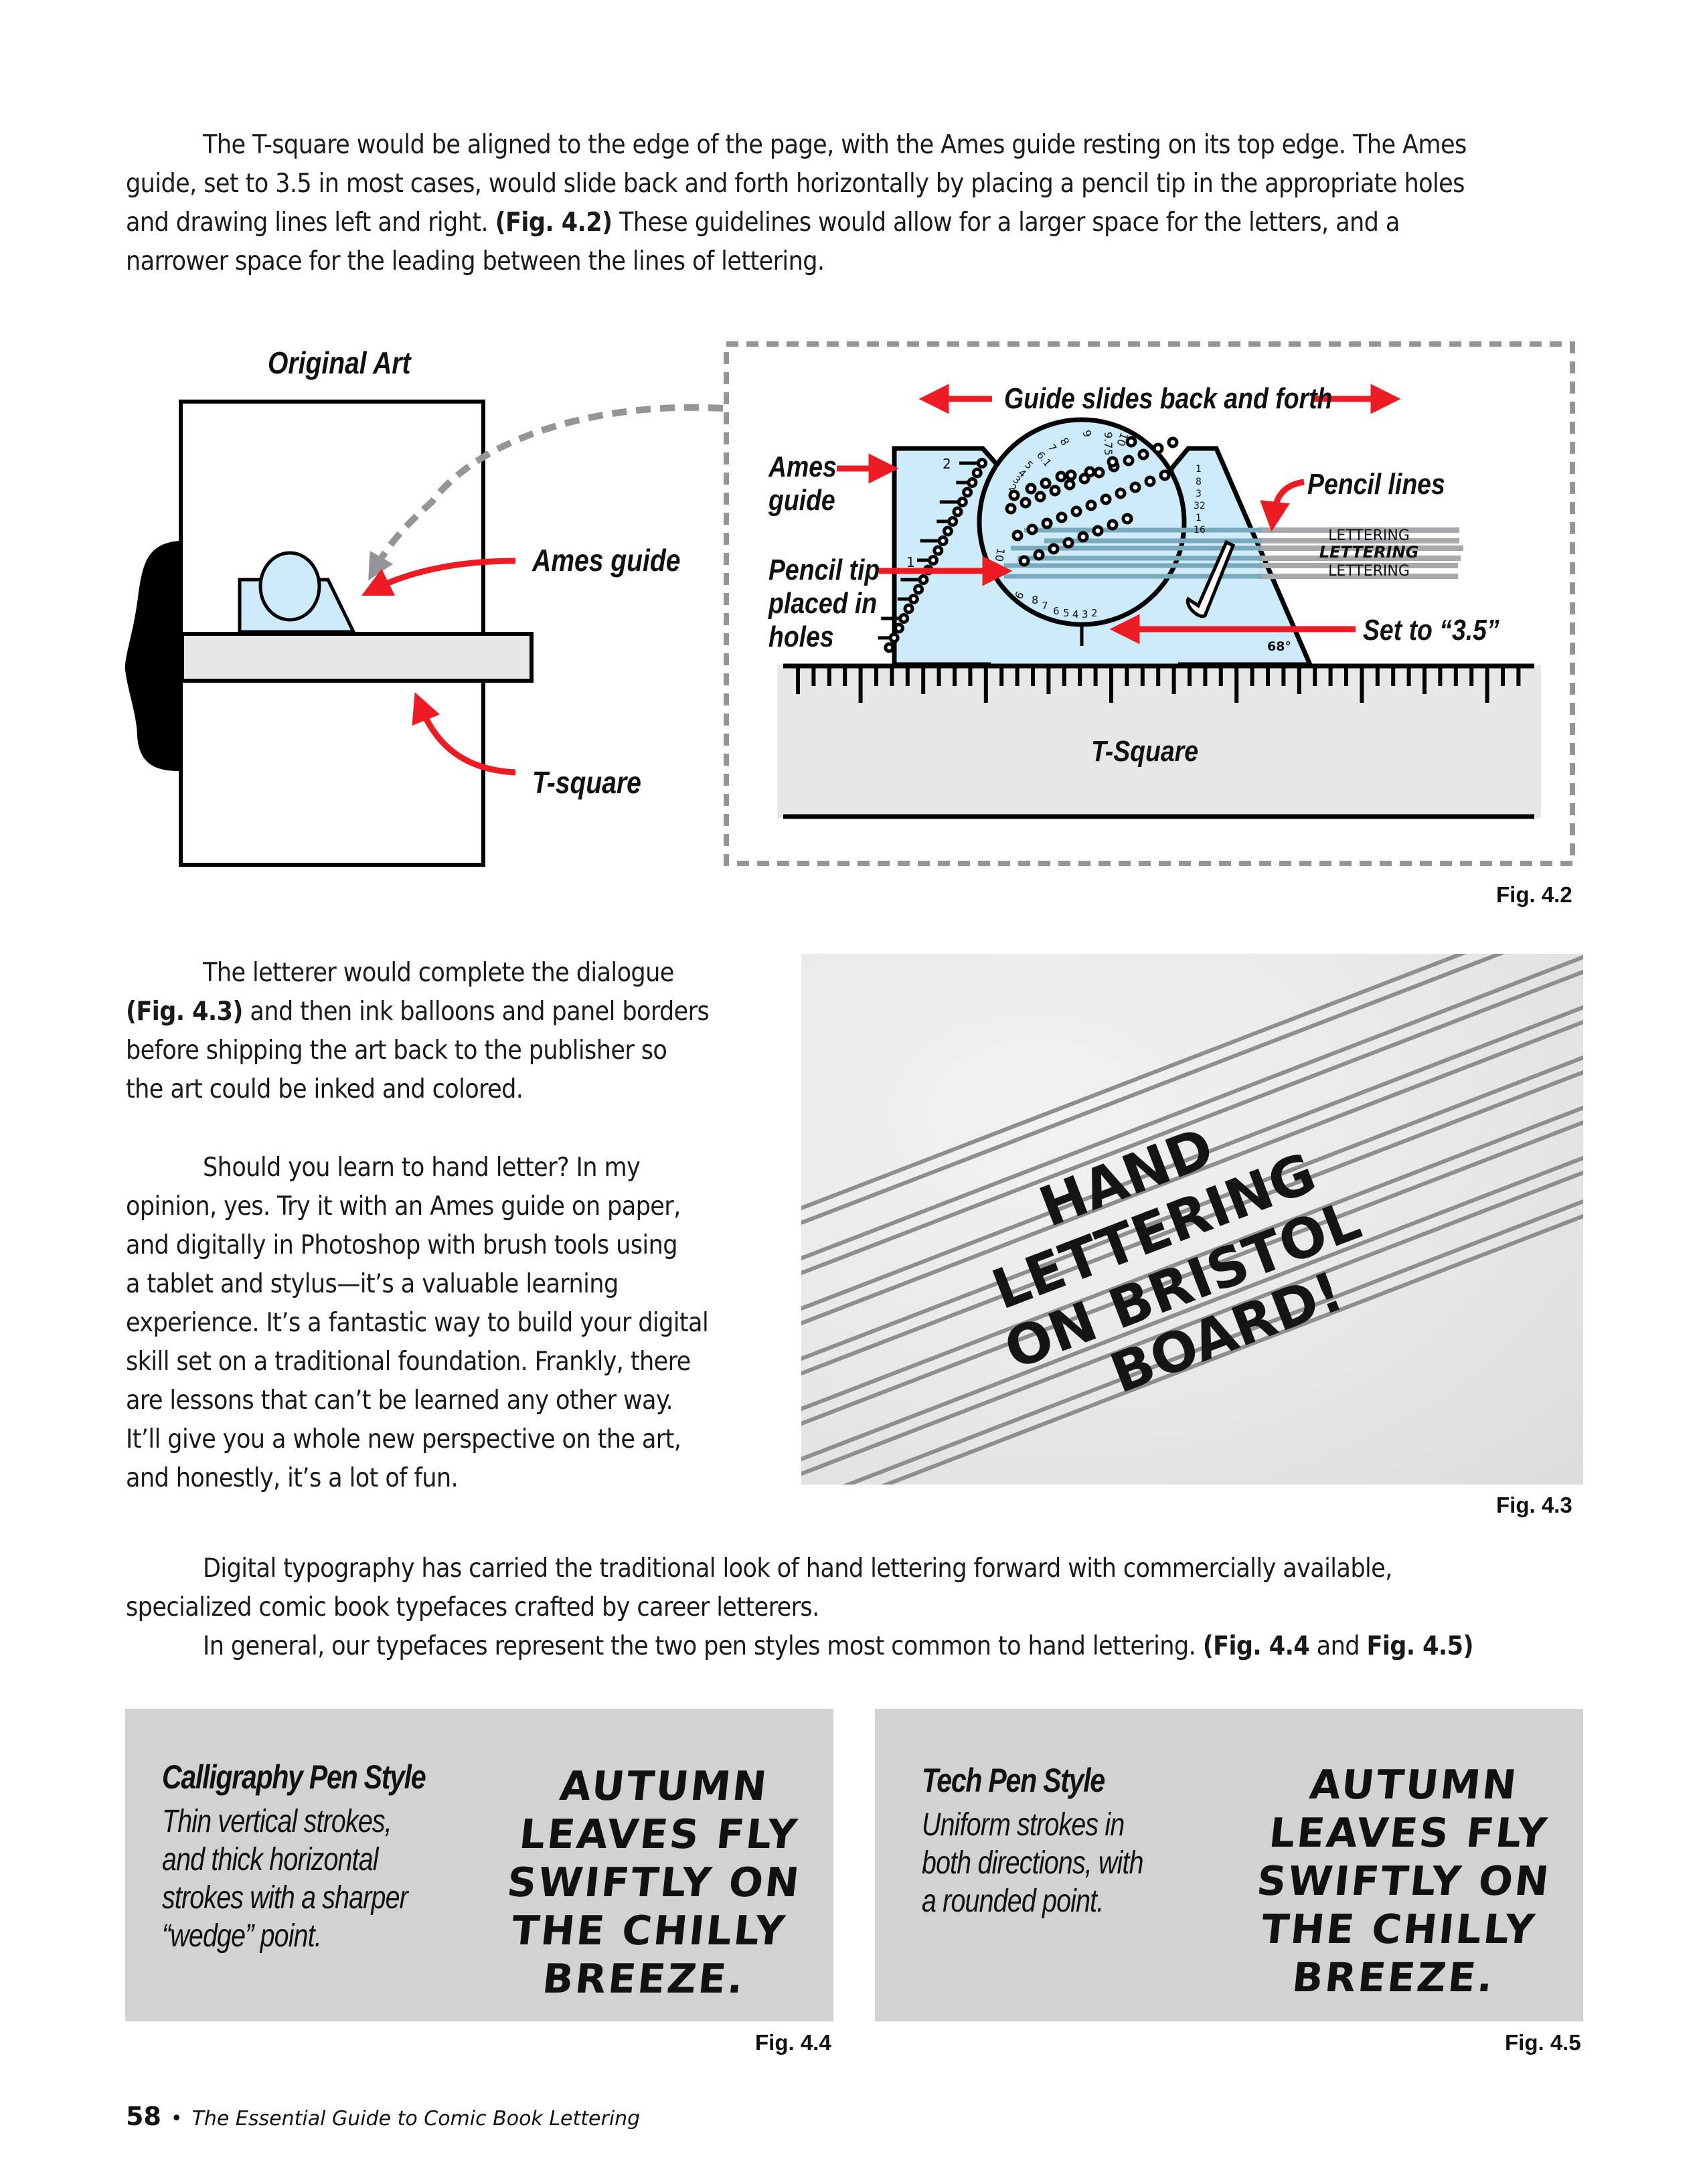  What do you see at coordinates (1076, 614) in the screenshot?
I see `dial-bottom-4: 4` at bounding box center [1076, 614].